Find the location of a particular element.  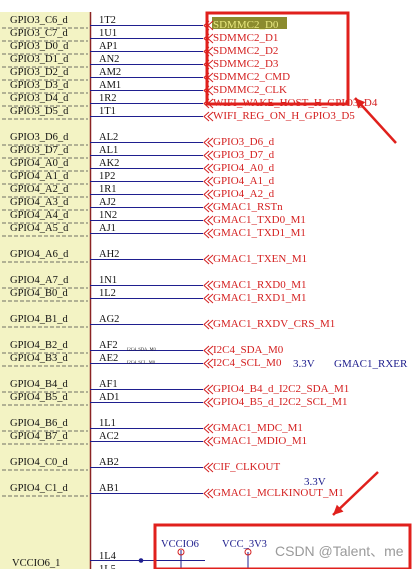

net-label: SDMMC2_D0 is located at coordinates (246, 25).